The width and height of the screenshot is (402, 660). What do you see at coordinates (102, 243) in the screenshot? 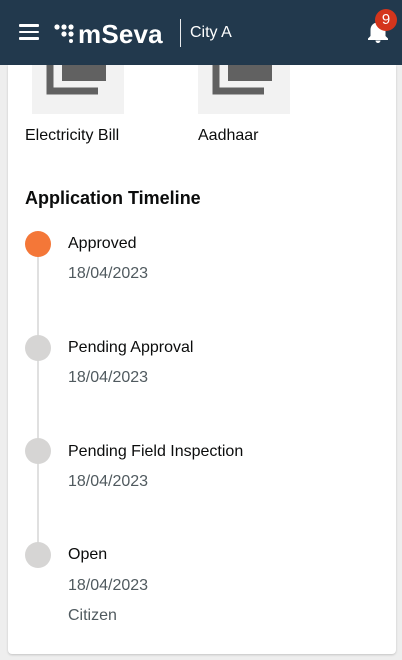
I see `timeline-status: Approved` at bounding box center [102, 243].